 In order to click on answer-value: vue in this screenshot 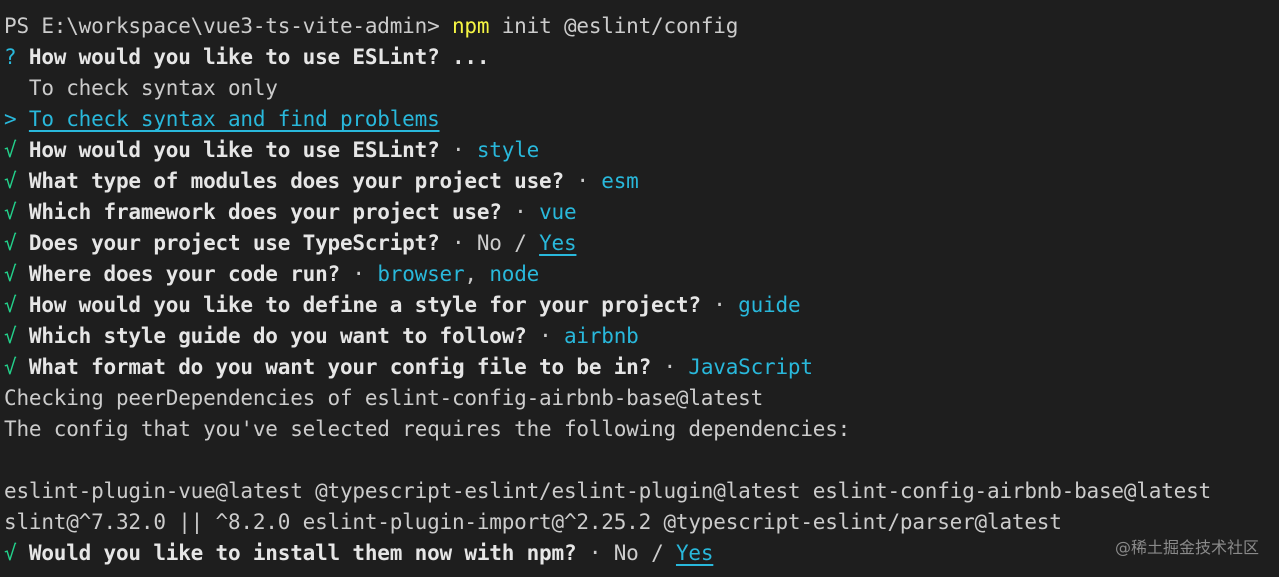, I will do `click(558, 212)`.